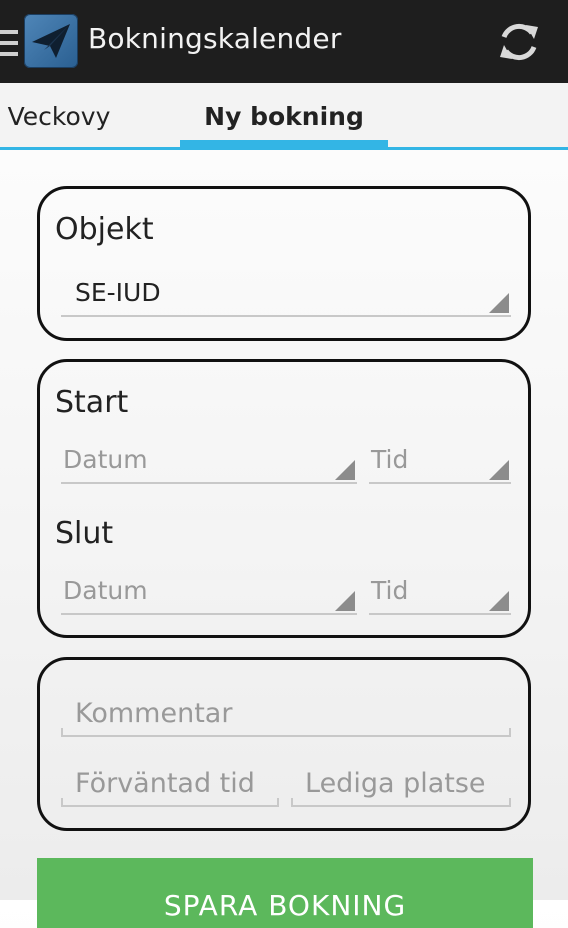  I want to click on slut-label: Slut, so click(84, 533).